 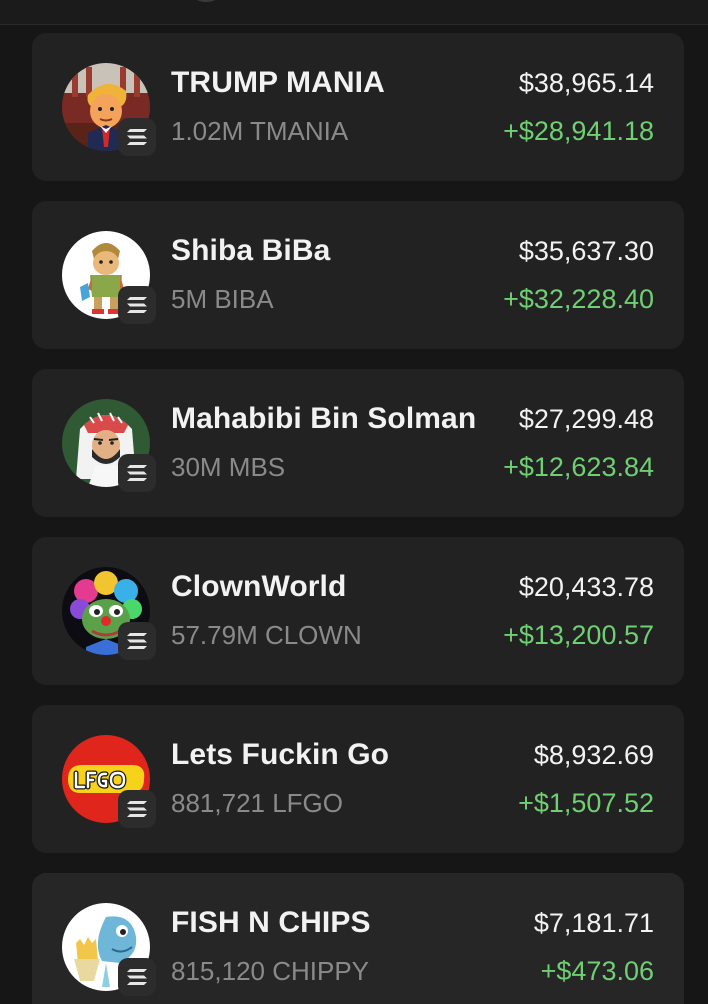 What do you see at coordinates (228, 467) in the screenshot?
I see `token-holding: 30M MBS` at bounding box center [228, 467].